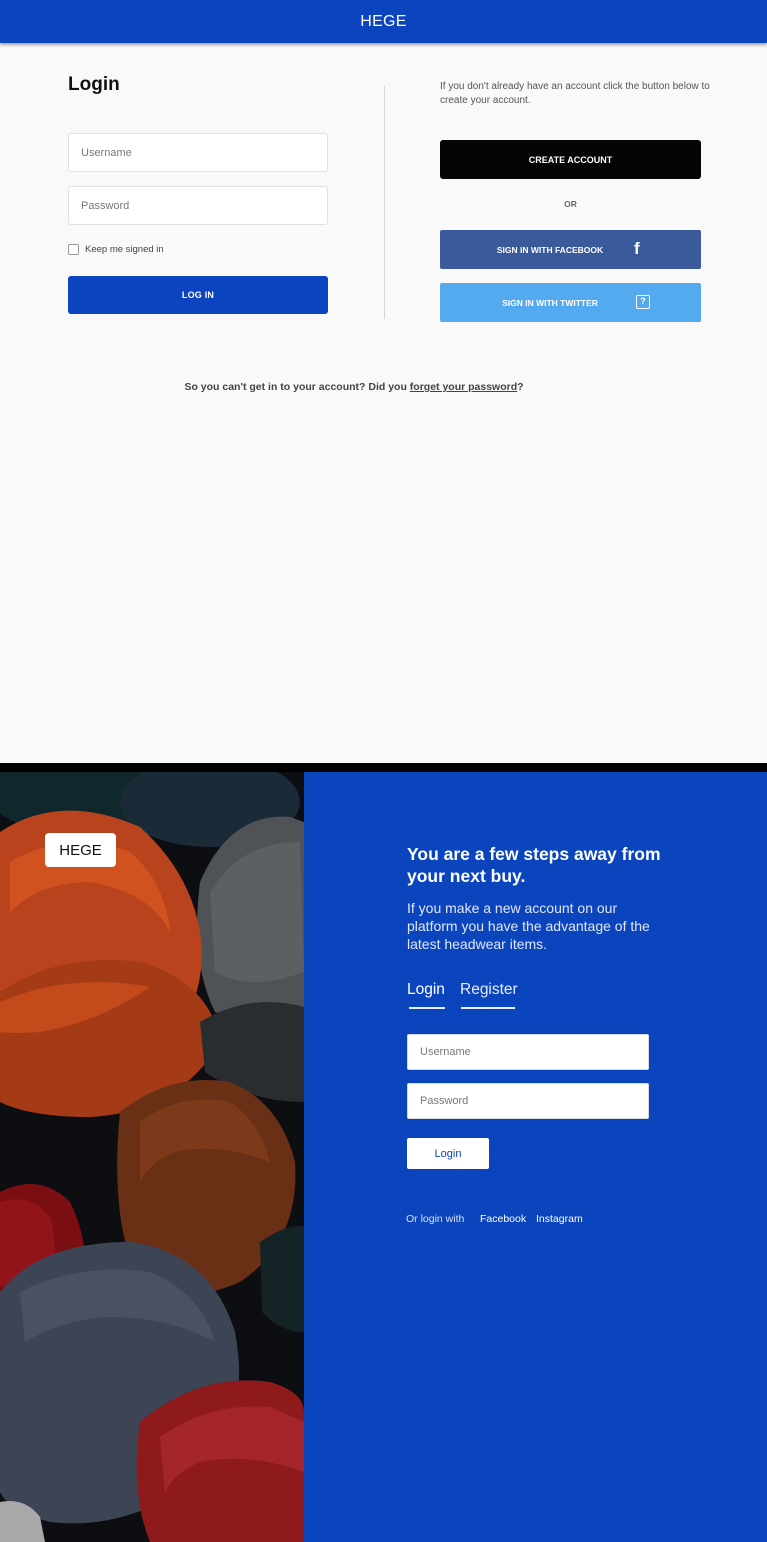 This screenshot has height=1542, width=767. What do you see at coordinates (73, 249) in the screenshot?
I see `keep-signed-in-checkbox` at bounding box center [73, 249].